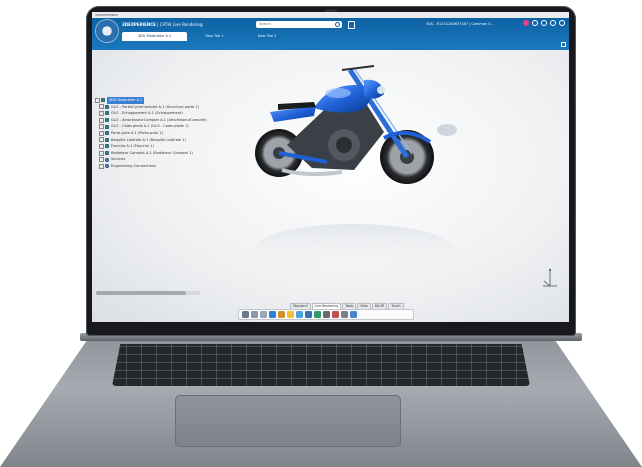  Describe the element at coordinates (160, 146) in the screenshot. I see `tree-item: Fourche A.1 (Fourche 1)` at that location.